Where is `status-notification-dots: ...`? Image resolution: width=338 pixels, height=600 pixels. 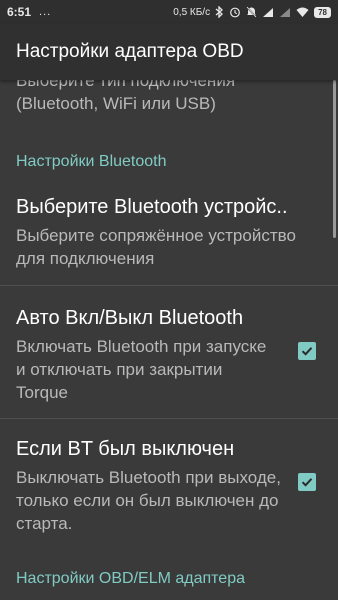 status-notification-dots: ... is located at coordinates (45, 12).